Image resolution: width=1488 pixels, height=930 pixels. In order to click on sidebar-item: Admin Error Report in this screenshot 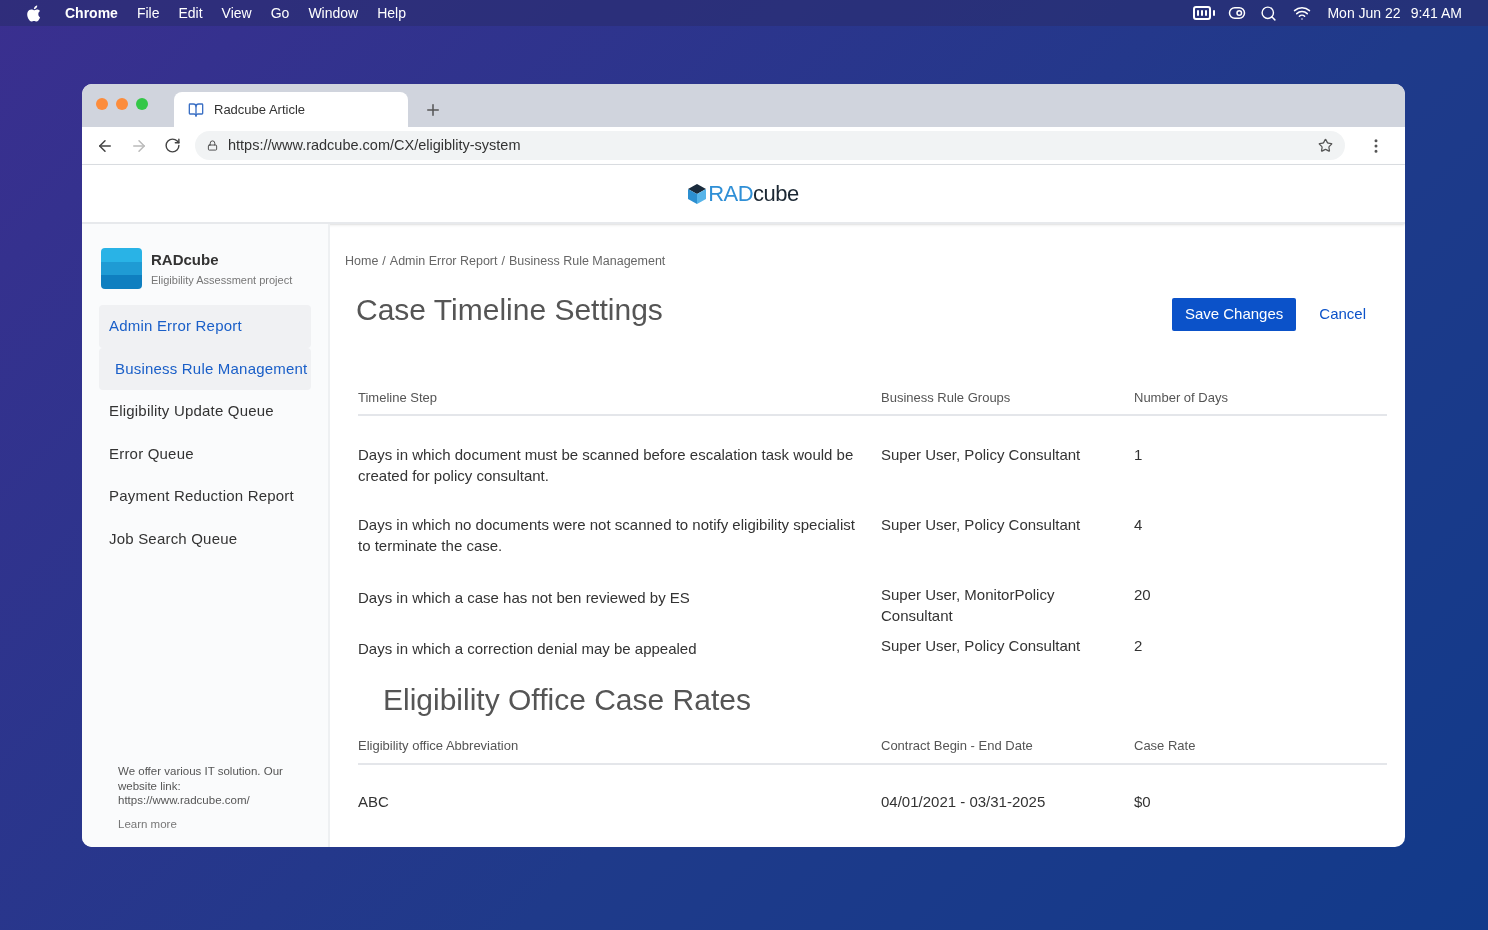, I will do `click(205, 326)`.